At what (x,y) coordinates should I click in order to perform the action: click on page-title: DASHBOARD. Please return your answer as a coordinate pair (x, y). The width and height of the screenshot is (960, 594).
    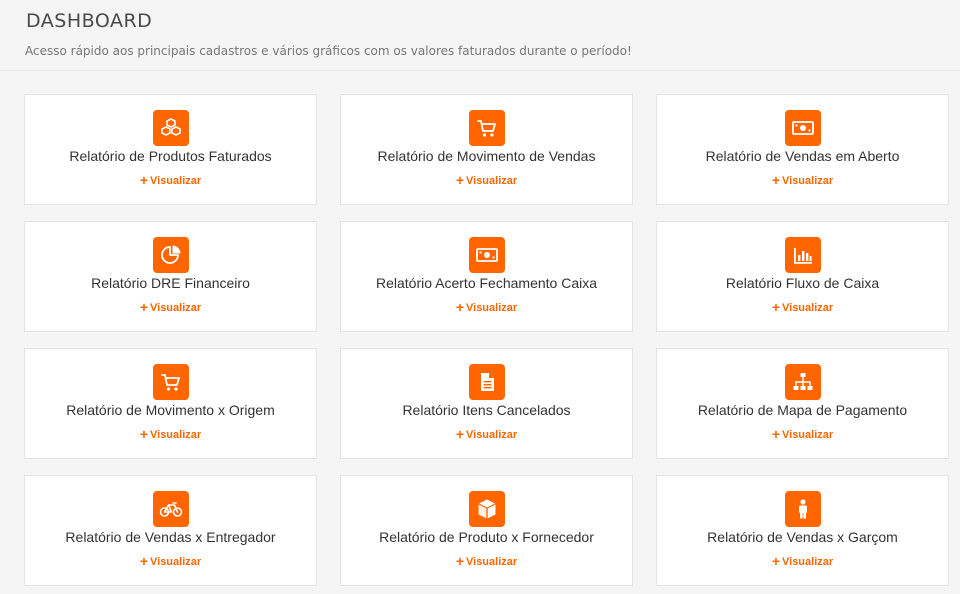
    Looking at the image, I should click on (89, 21).